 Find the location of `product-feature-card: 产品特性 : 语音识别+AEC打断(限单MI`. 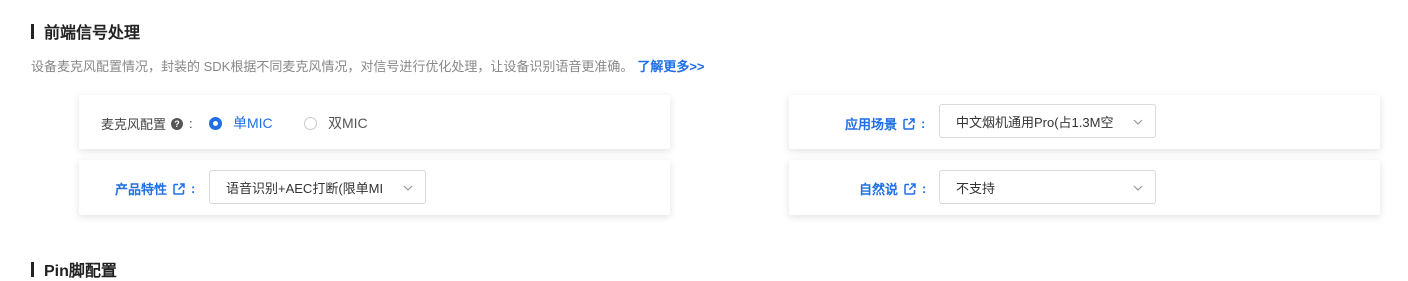

product-feature-card: 产品特性 : 语音识别+AEC打断(限单MI is located at coordinates (374, 187).